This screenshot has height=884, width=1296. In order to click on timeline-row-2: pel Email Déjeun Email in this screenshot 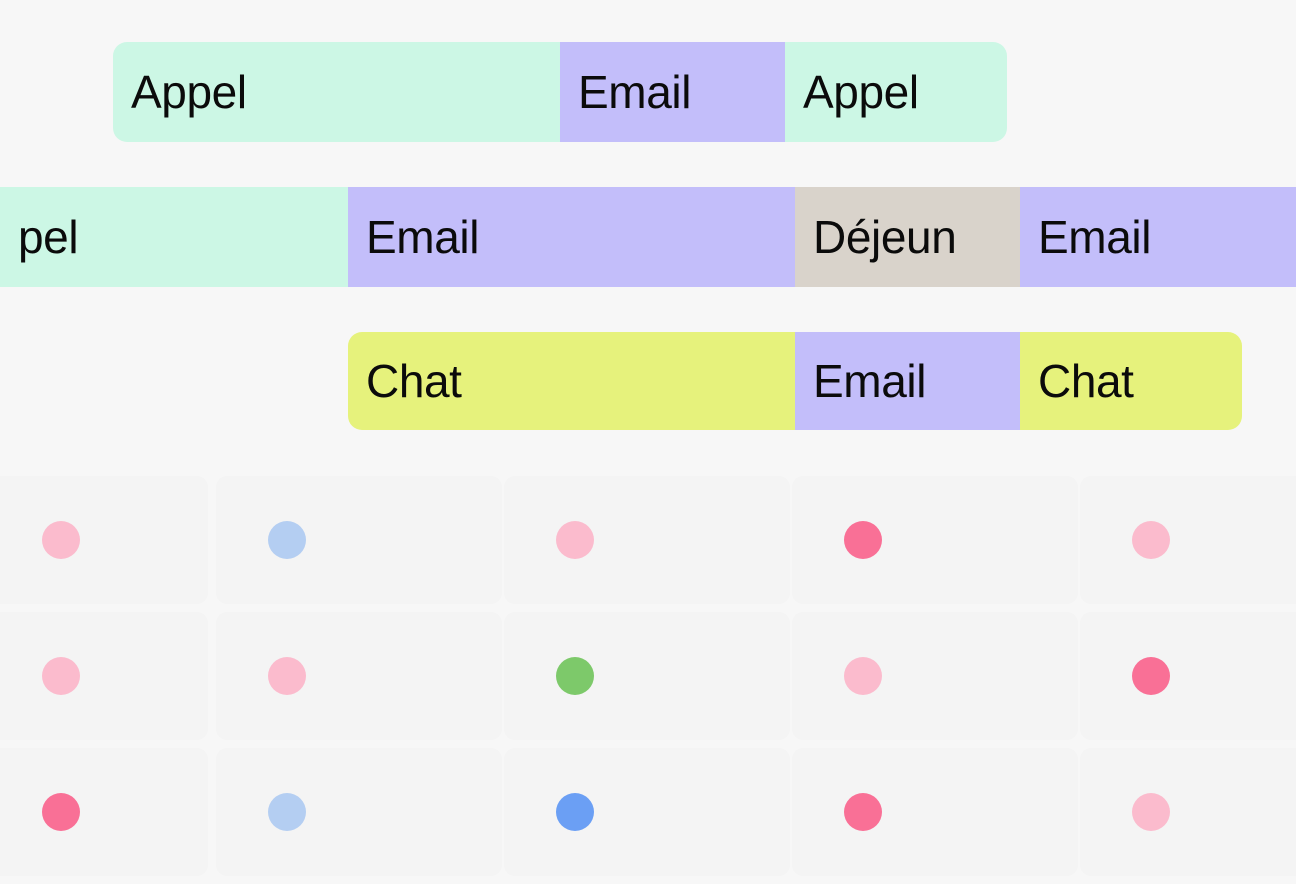, I will do `click(648, 237)`.